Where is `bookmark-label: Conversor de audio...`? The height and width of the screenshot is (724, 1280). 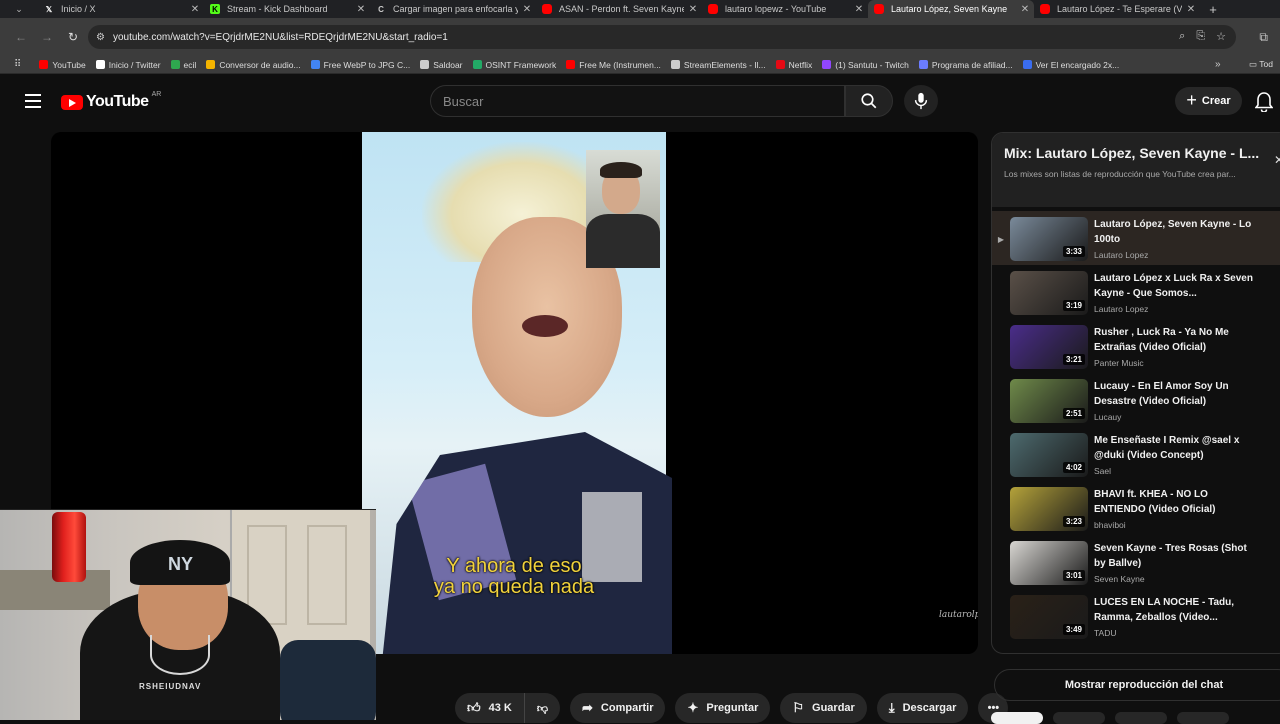
bookmark-label: Conversor de audio... is located at coordinates (260, 64).